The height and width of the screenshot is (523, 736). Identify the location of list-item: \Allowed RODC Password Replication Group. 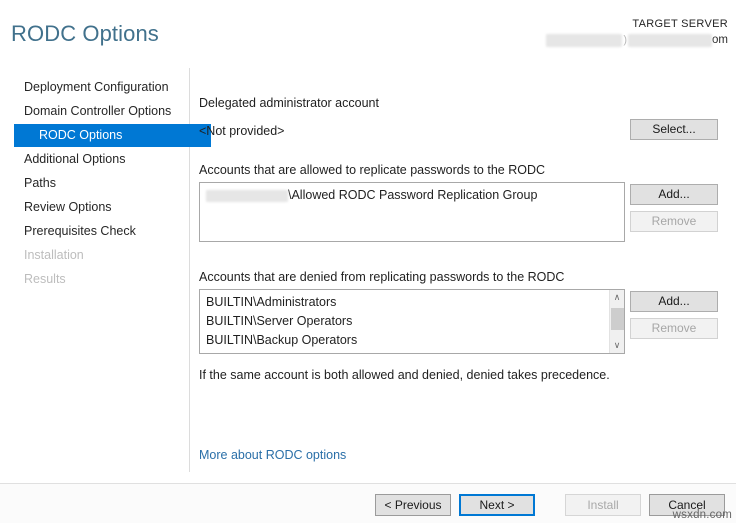
(412, 195).